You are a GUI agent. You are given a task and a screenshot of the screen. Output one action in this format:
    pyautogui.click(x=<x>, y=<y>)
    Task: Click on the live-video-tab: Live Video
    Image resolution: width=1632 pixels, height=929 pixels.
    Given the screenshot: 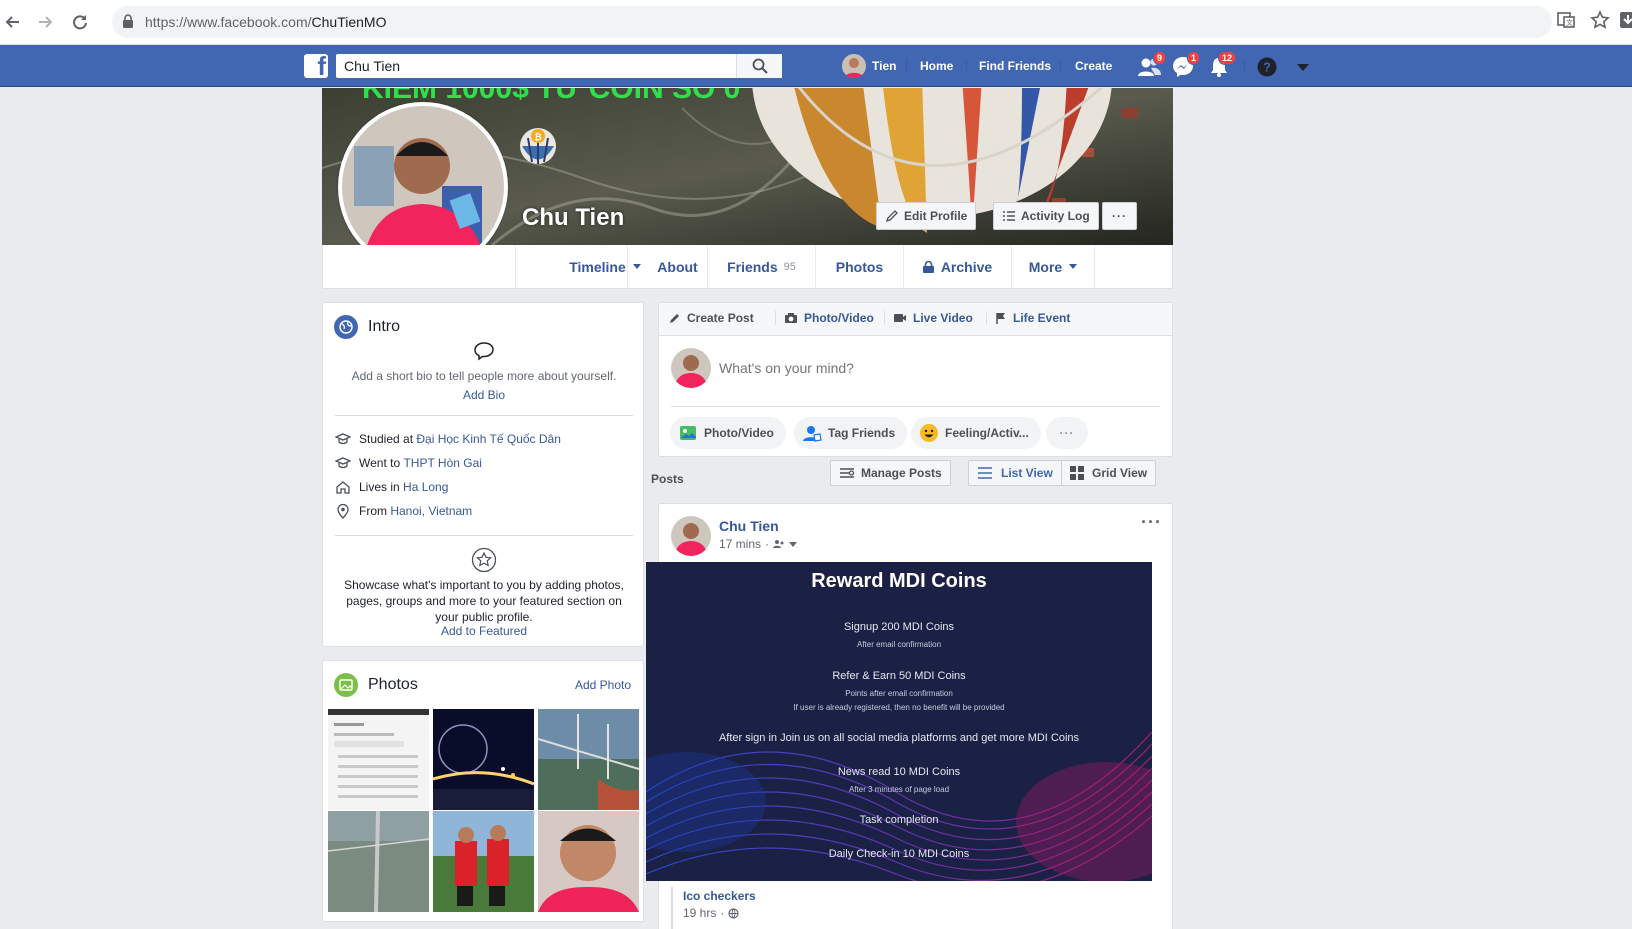 What is the action you would take?
    pyautogui.click(x=928, y=318)
    